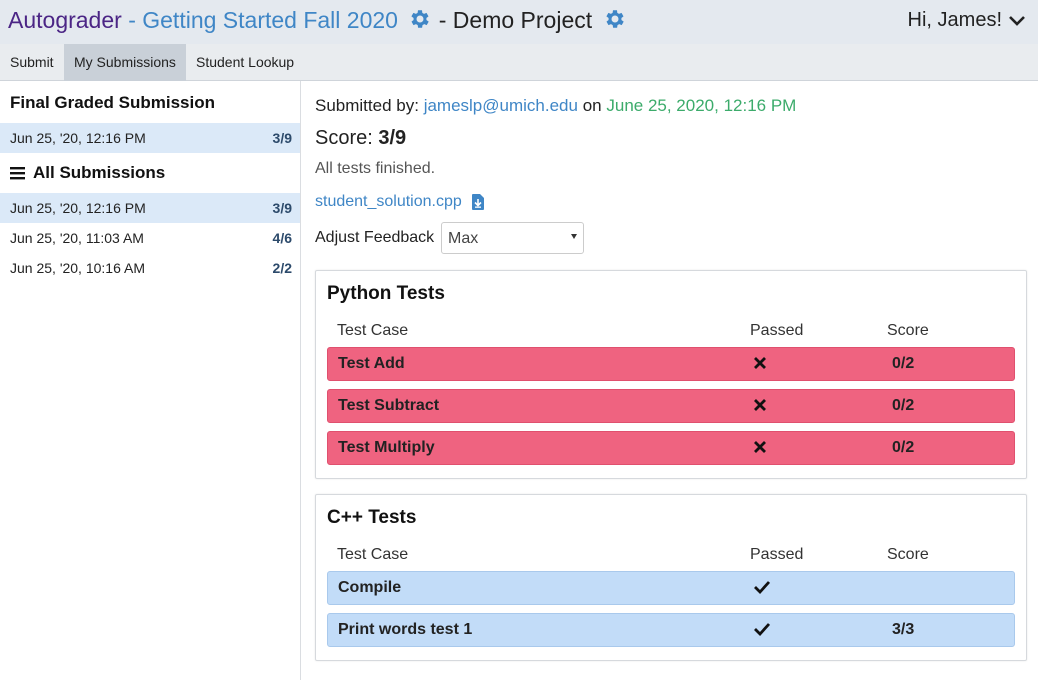 This screenshot has height=680, width=1038. I want to click on tab-bar: Submit My Submissions Student Lookup, so click(519, 62).